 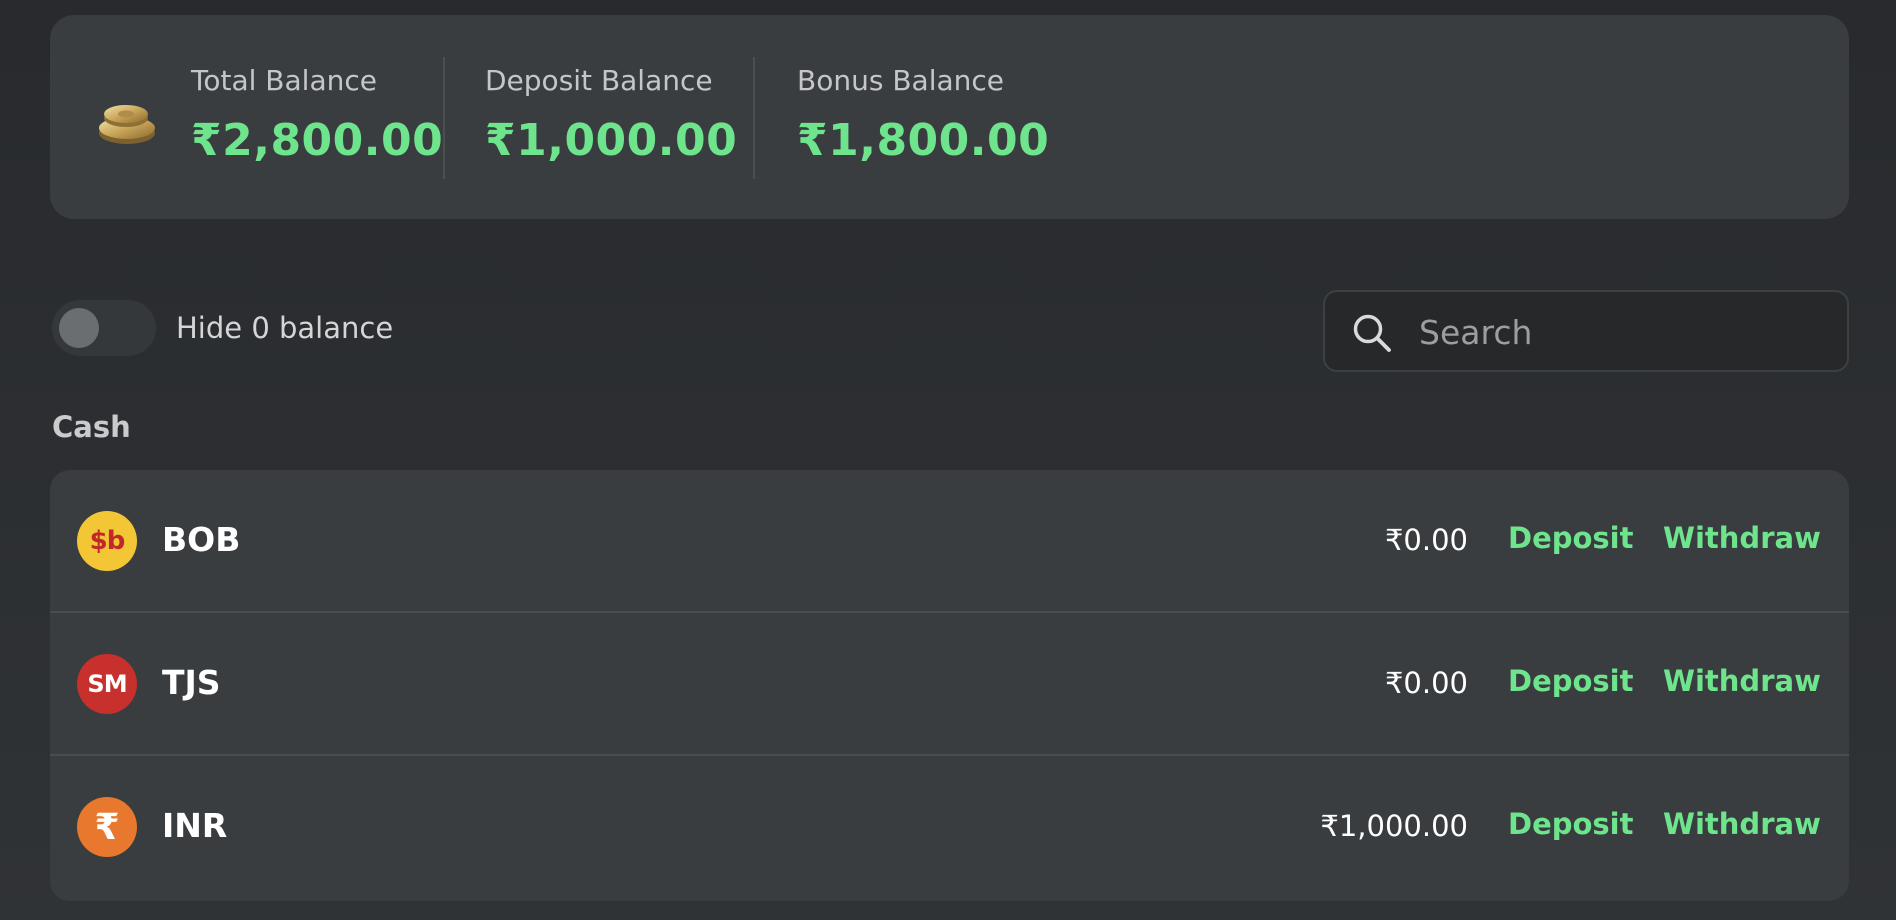 I want to click on currency-row-inr: ₹ INR ₹1,000.00 Deposit Withdraw, so click(x=949, y=827).